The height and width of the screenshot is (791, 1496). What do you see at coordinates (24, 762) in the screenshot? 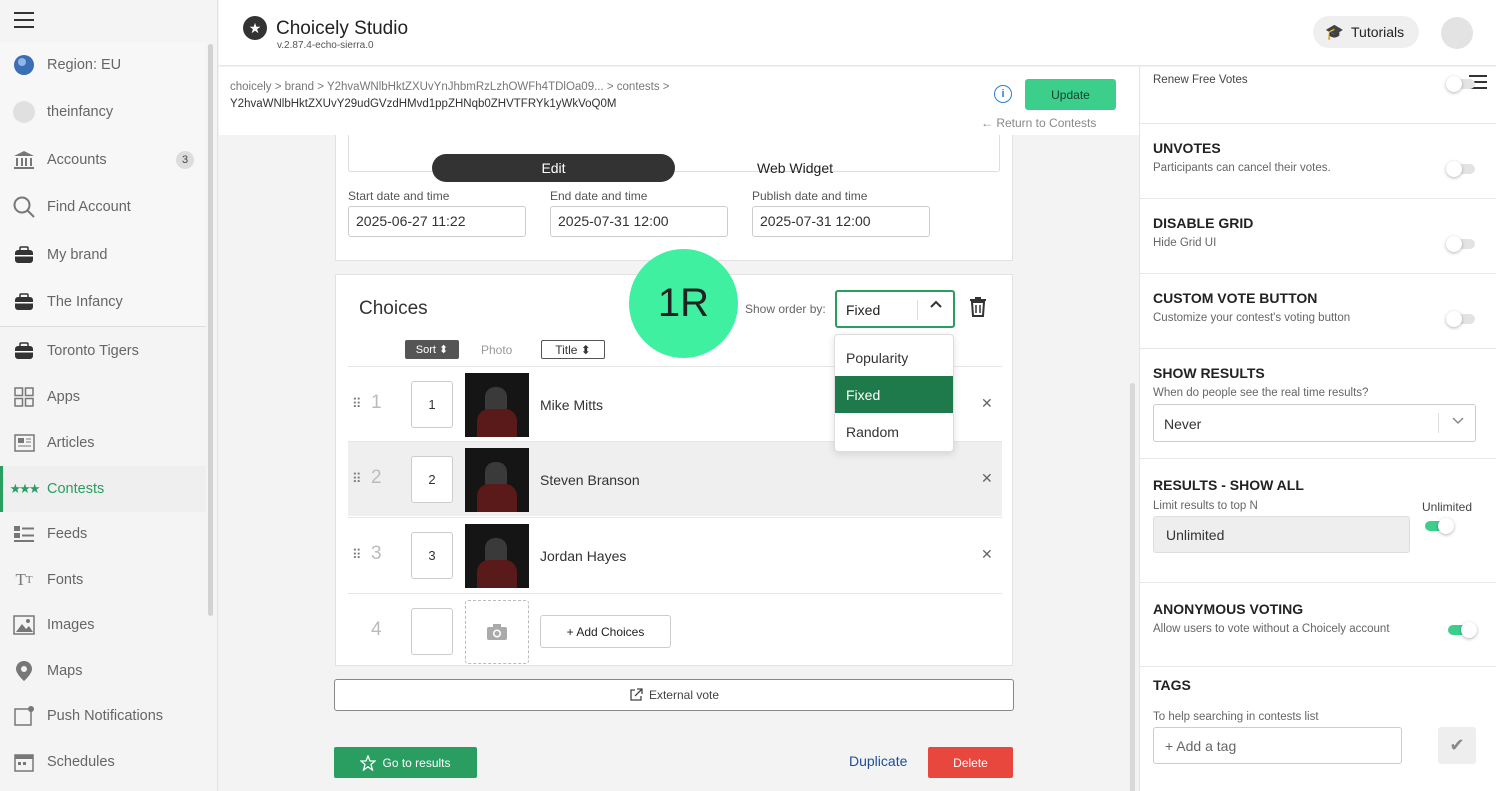
I see `calendar-icon` at bounding box center [24, 762].